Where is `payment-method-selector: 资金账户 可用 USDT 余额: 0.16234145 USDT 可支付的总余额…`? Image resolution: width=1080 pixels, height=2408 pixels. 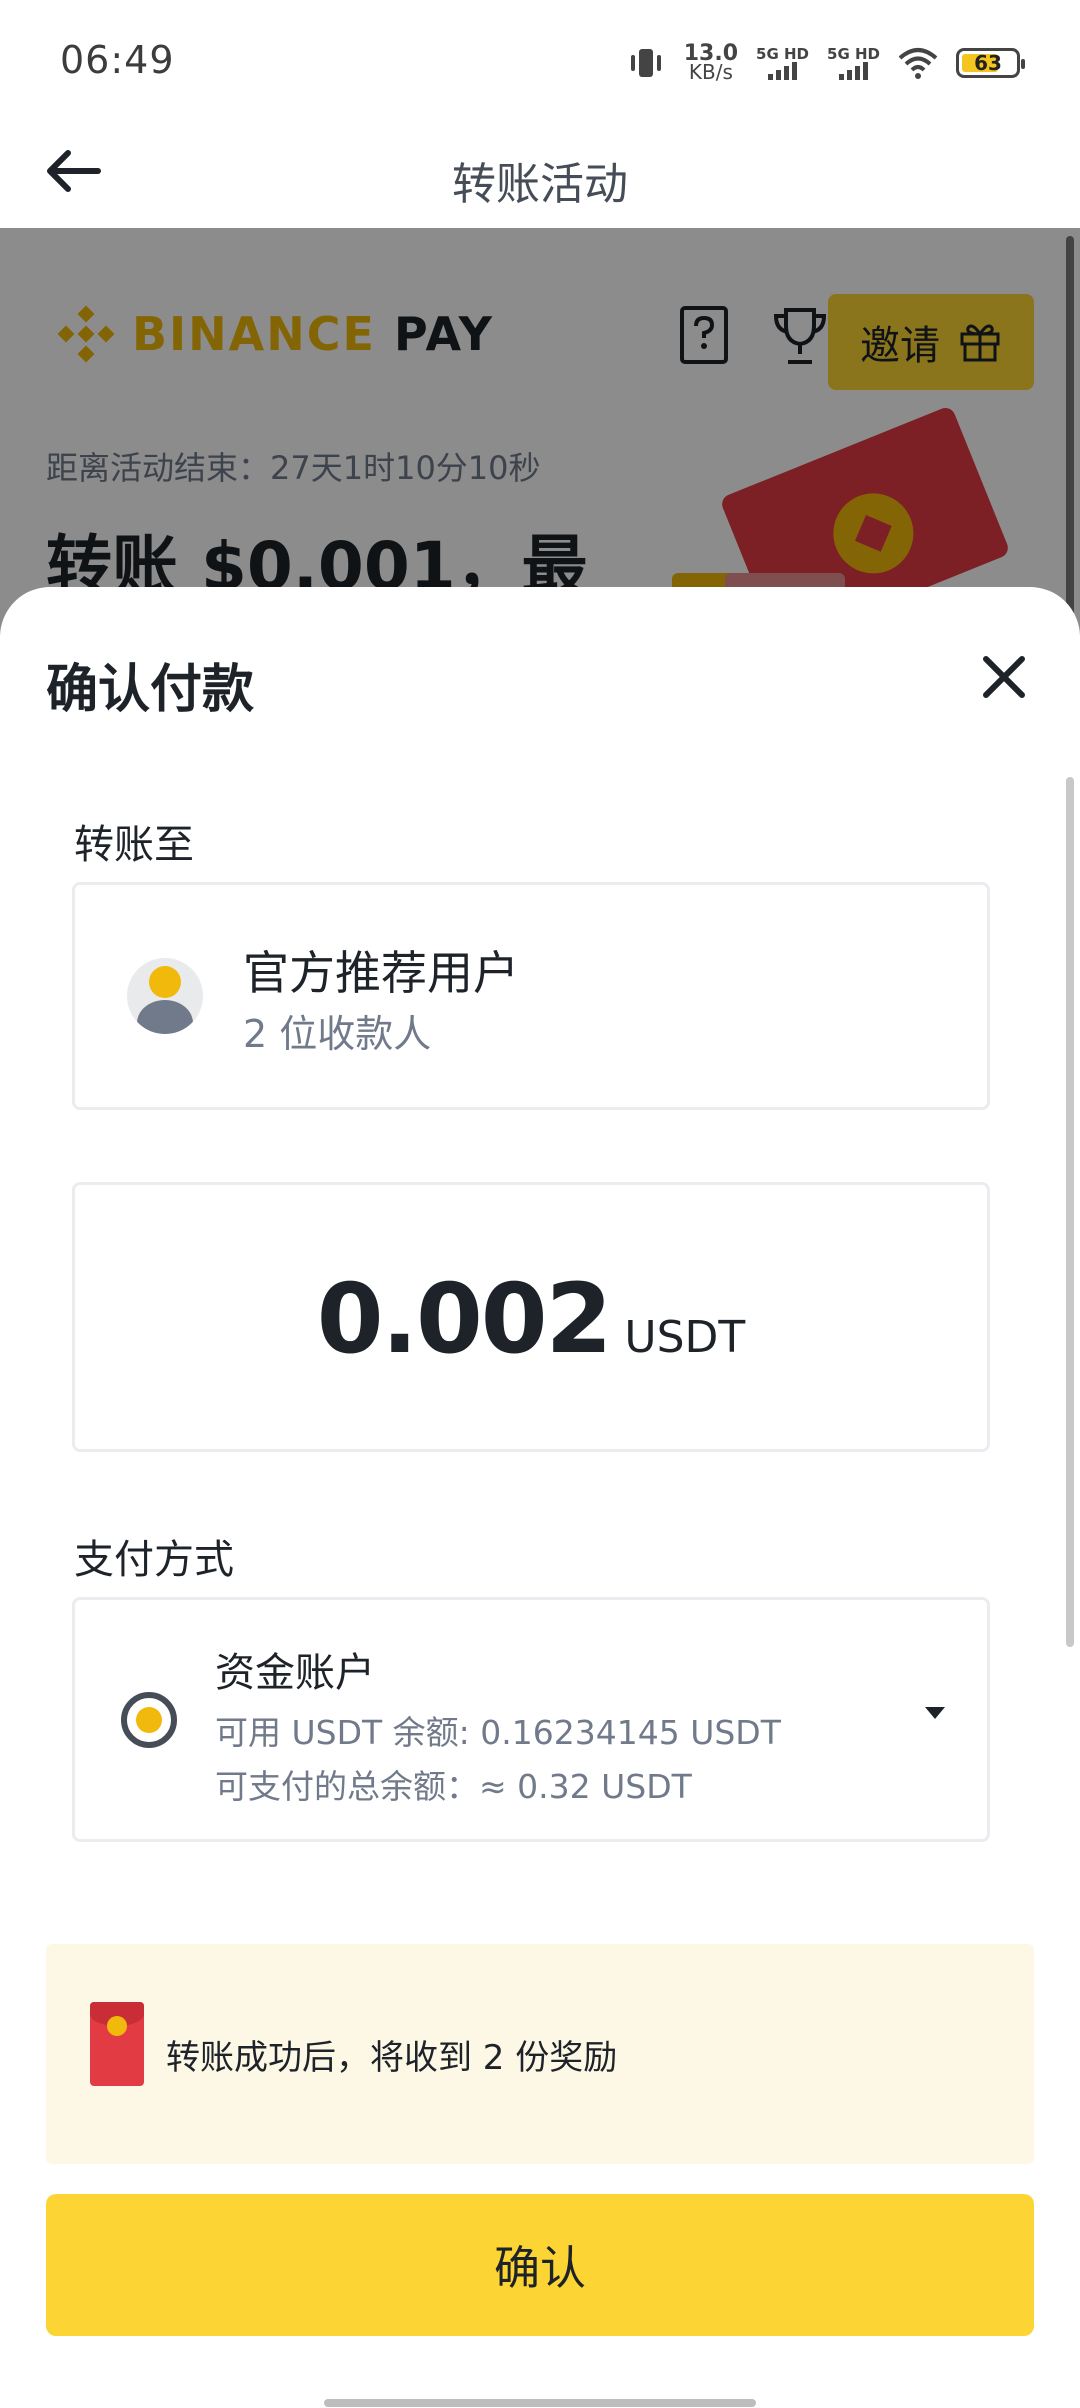 payment-method-selector: 资金账户 可用 USDT 余额: 0.16234145 USDT 可支付的总余额… is located at coordinates (531, 1719).